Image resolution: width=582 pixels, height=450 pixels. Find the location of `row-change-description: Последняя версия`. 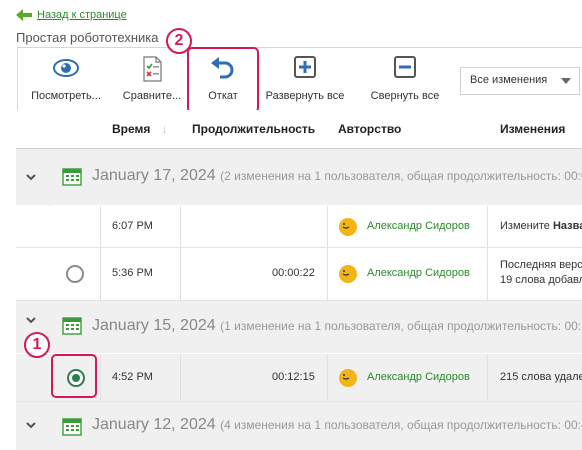

row-change-description: Последняя версия is located at coordinates (541, 265).